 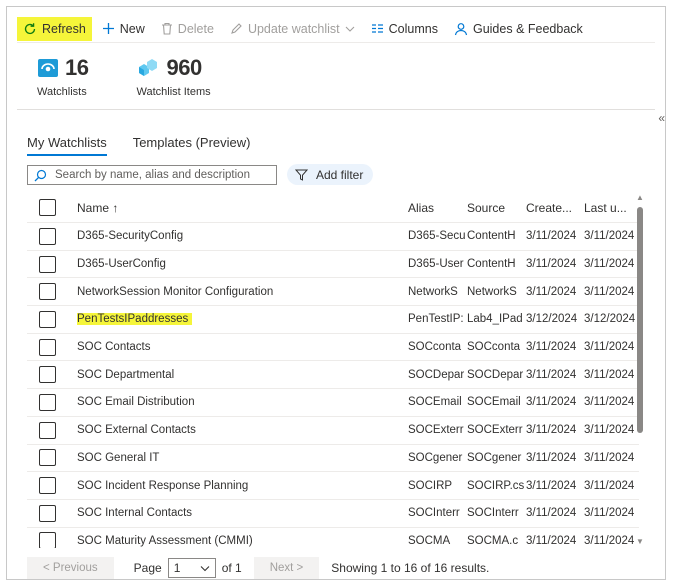 What do you see at coordinates (40, 175) in the screenshot?
I see `search-icon` at bounding box center [40, 175].